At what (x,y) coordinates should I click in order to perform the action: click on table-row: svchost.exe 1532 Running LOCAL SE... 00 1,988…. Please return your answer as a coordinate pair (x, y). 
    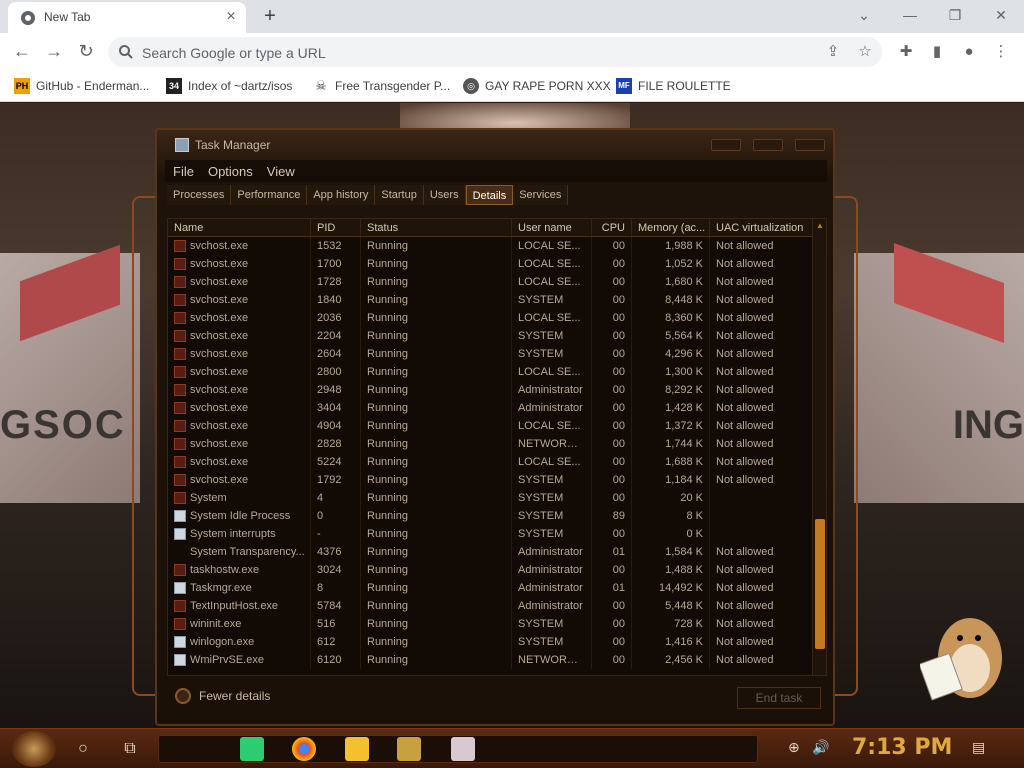
    Looking at the image, I should click on (491, 246).